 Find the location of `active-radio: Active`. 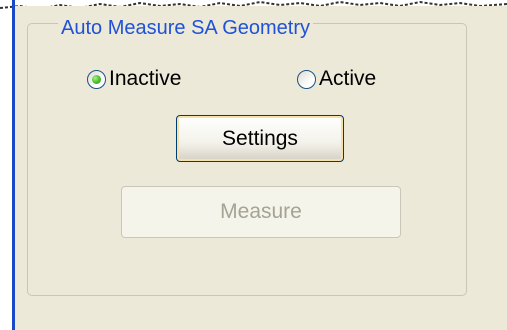

active-radio: Active is located at coordinates (336, 79).